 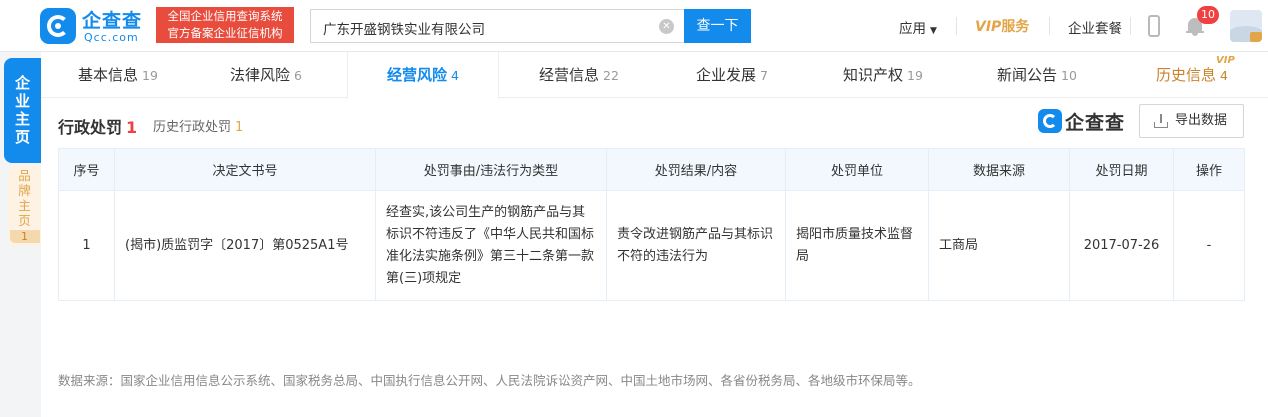 I want to click on column-header: 决定文书号, so click(x=245, y=169).